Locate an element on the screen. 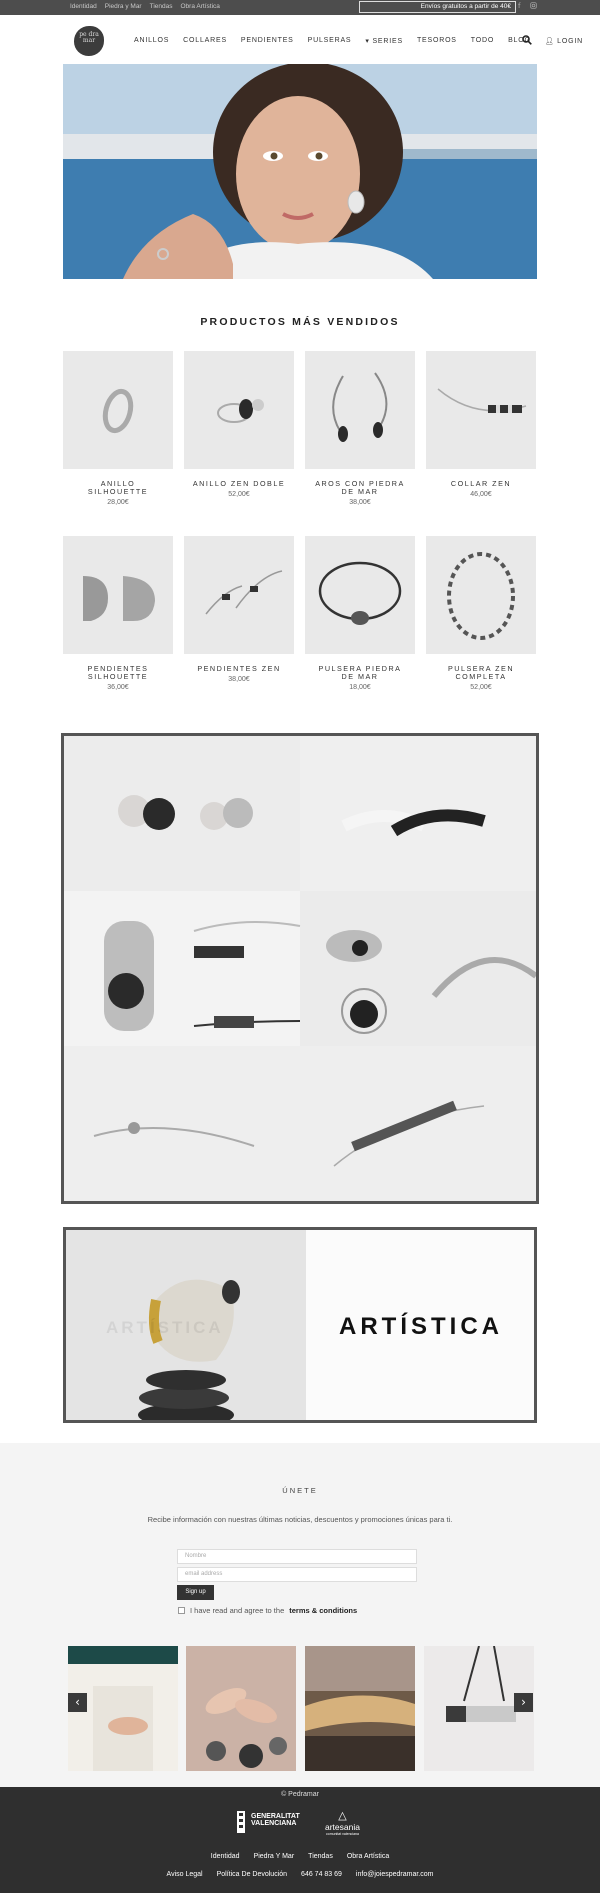 This screenshot has width=600, height=1893. copyright: © Pedramar is located at coordinates (300, 1794).